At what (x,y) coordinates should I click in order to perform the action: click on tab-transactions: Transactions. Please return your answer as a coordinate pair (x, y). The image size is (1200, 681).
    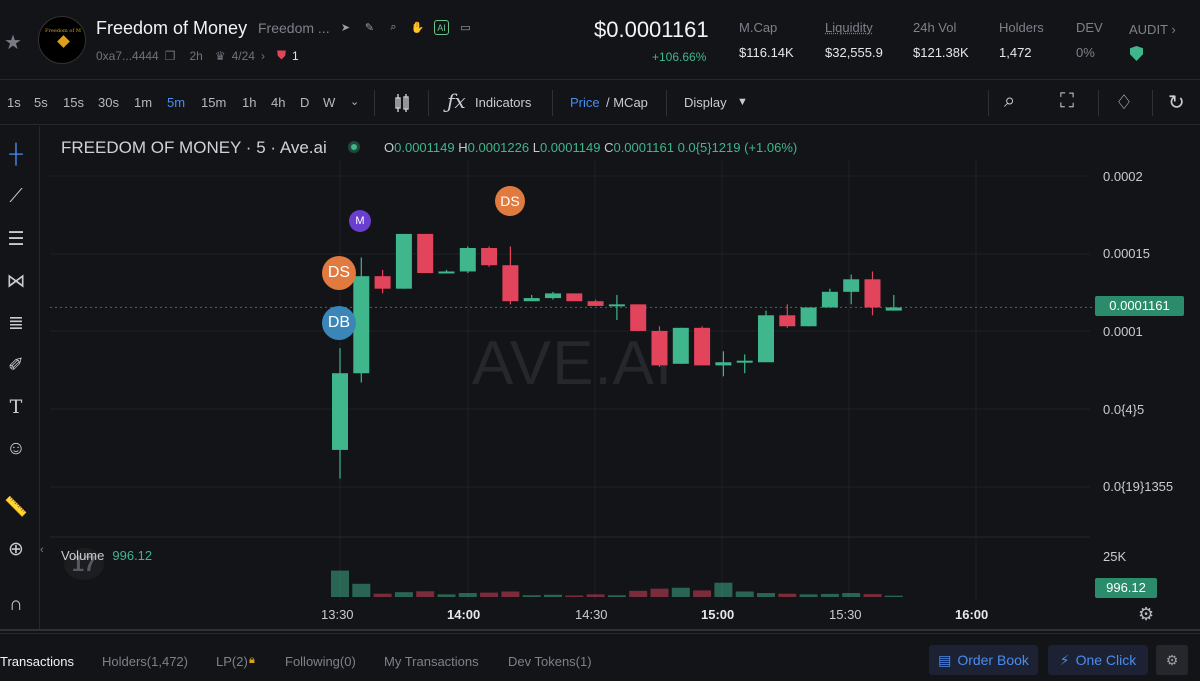
    Looking at the image, I should click on (37, 661).